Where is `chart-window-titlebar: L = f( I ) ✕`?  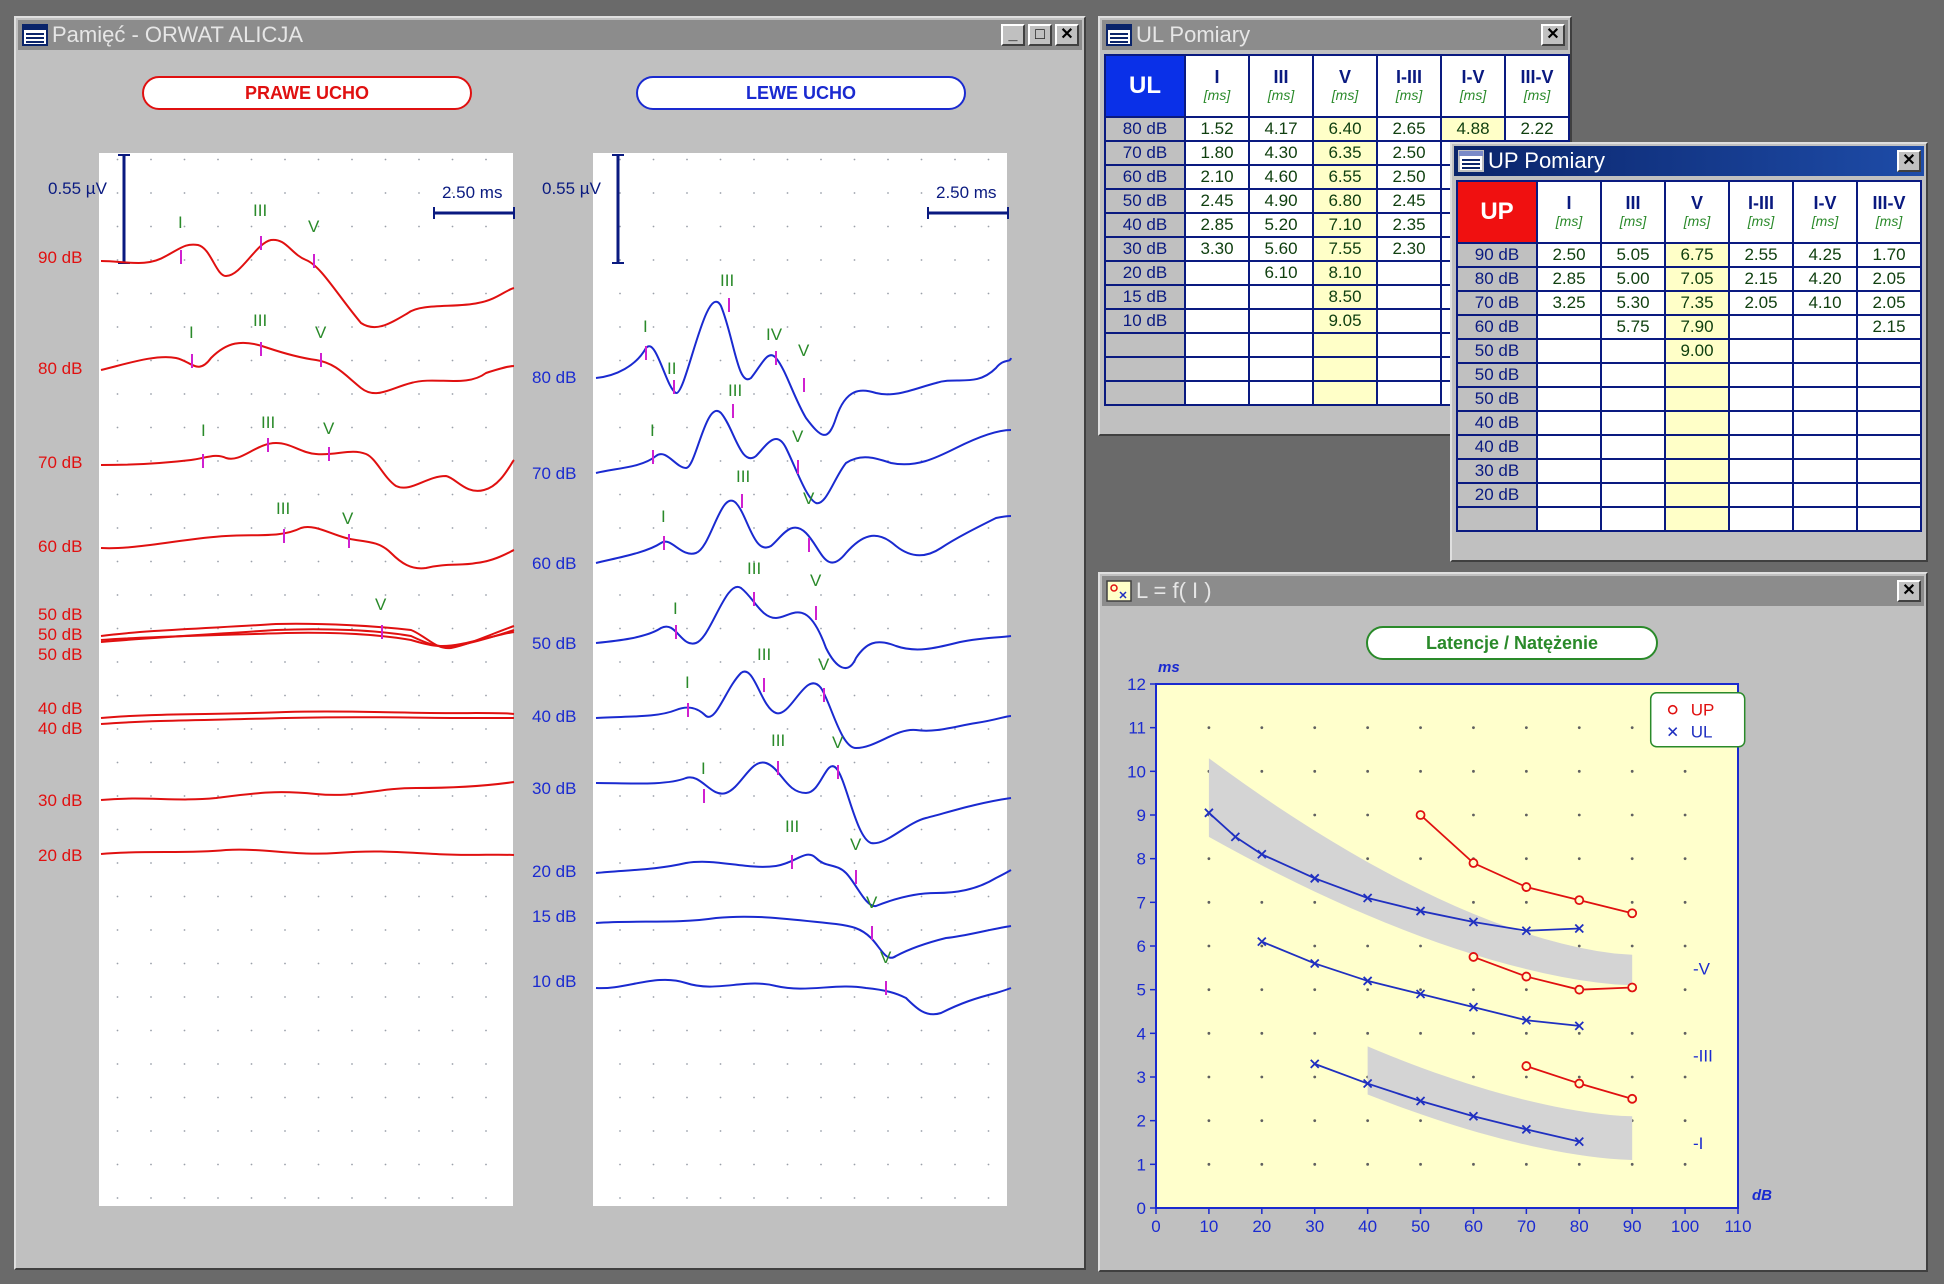
chart-window-titlebar: L = f( I ) ✕ is located at coordinates (1513, 591).